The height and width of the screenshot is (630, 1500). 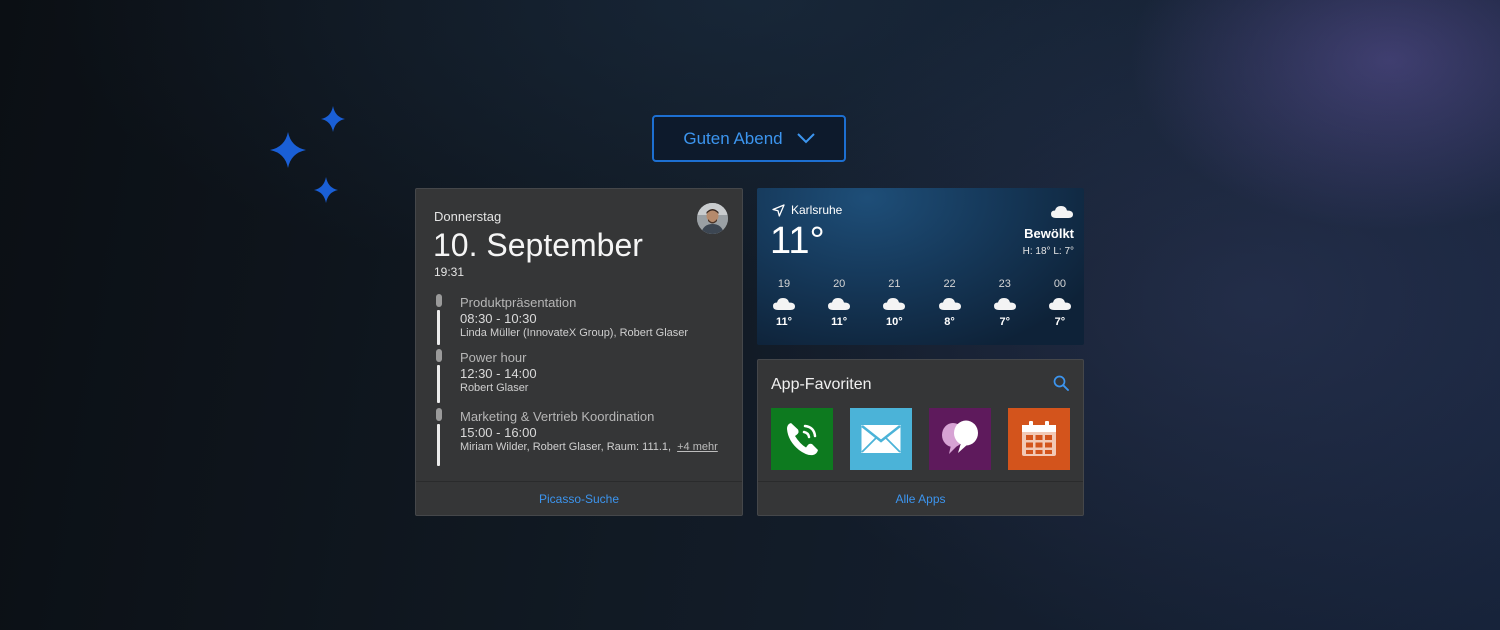 I want to click on picasso-search-link: Picasso-Suche, so click(x=579, y=498).